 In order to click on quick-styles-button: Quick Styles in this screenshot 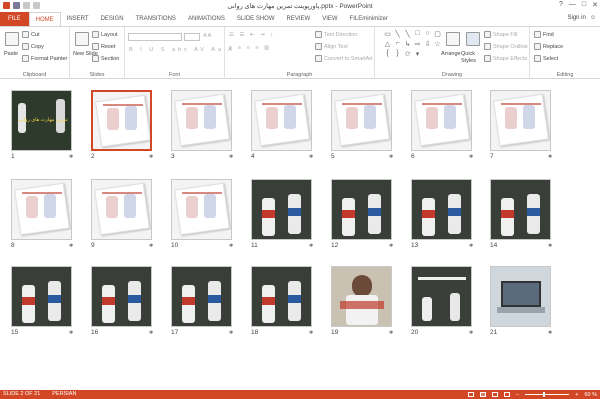, I will do `click(472, 58)`.